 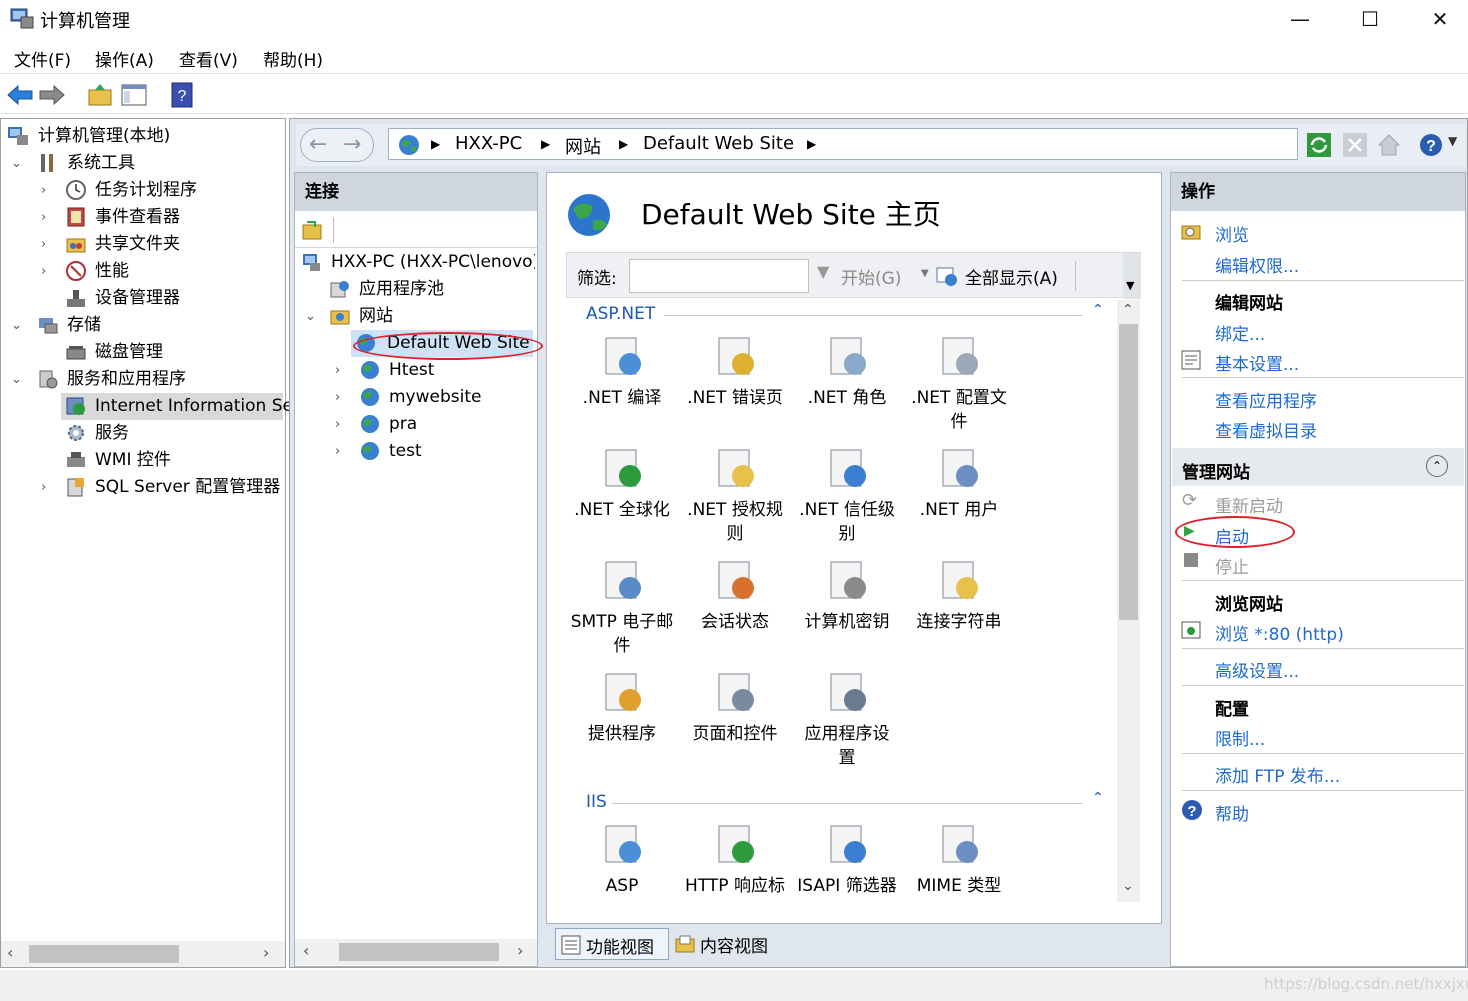 I want to click on show-hide-console-tree-icon, so click(x=134, y=95).